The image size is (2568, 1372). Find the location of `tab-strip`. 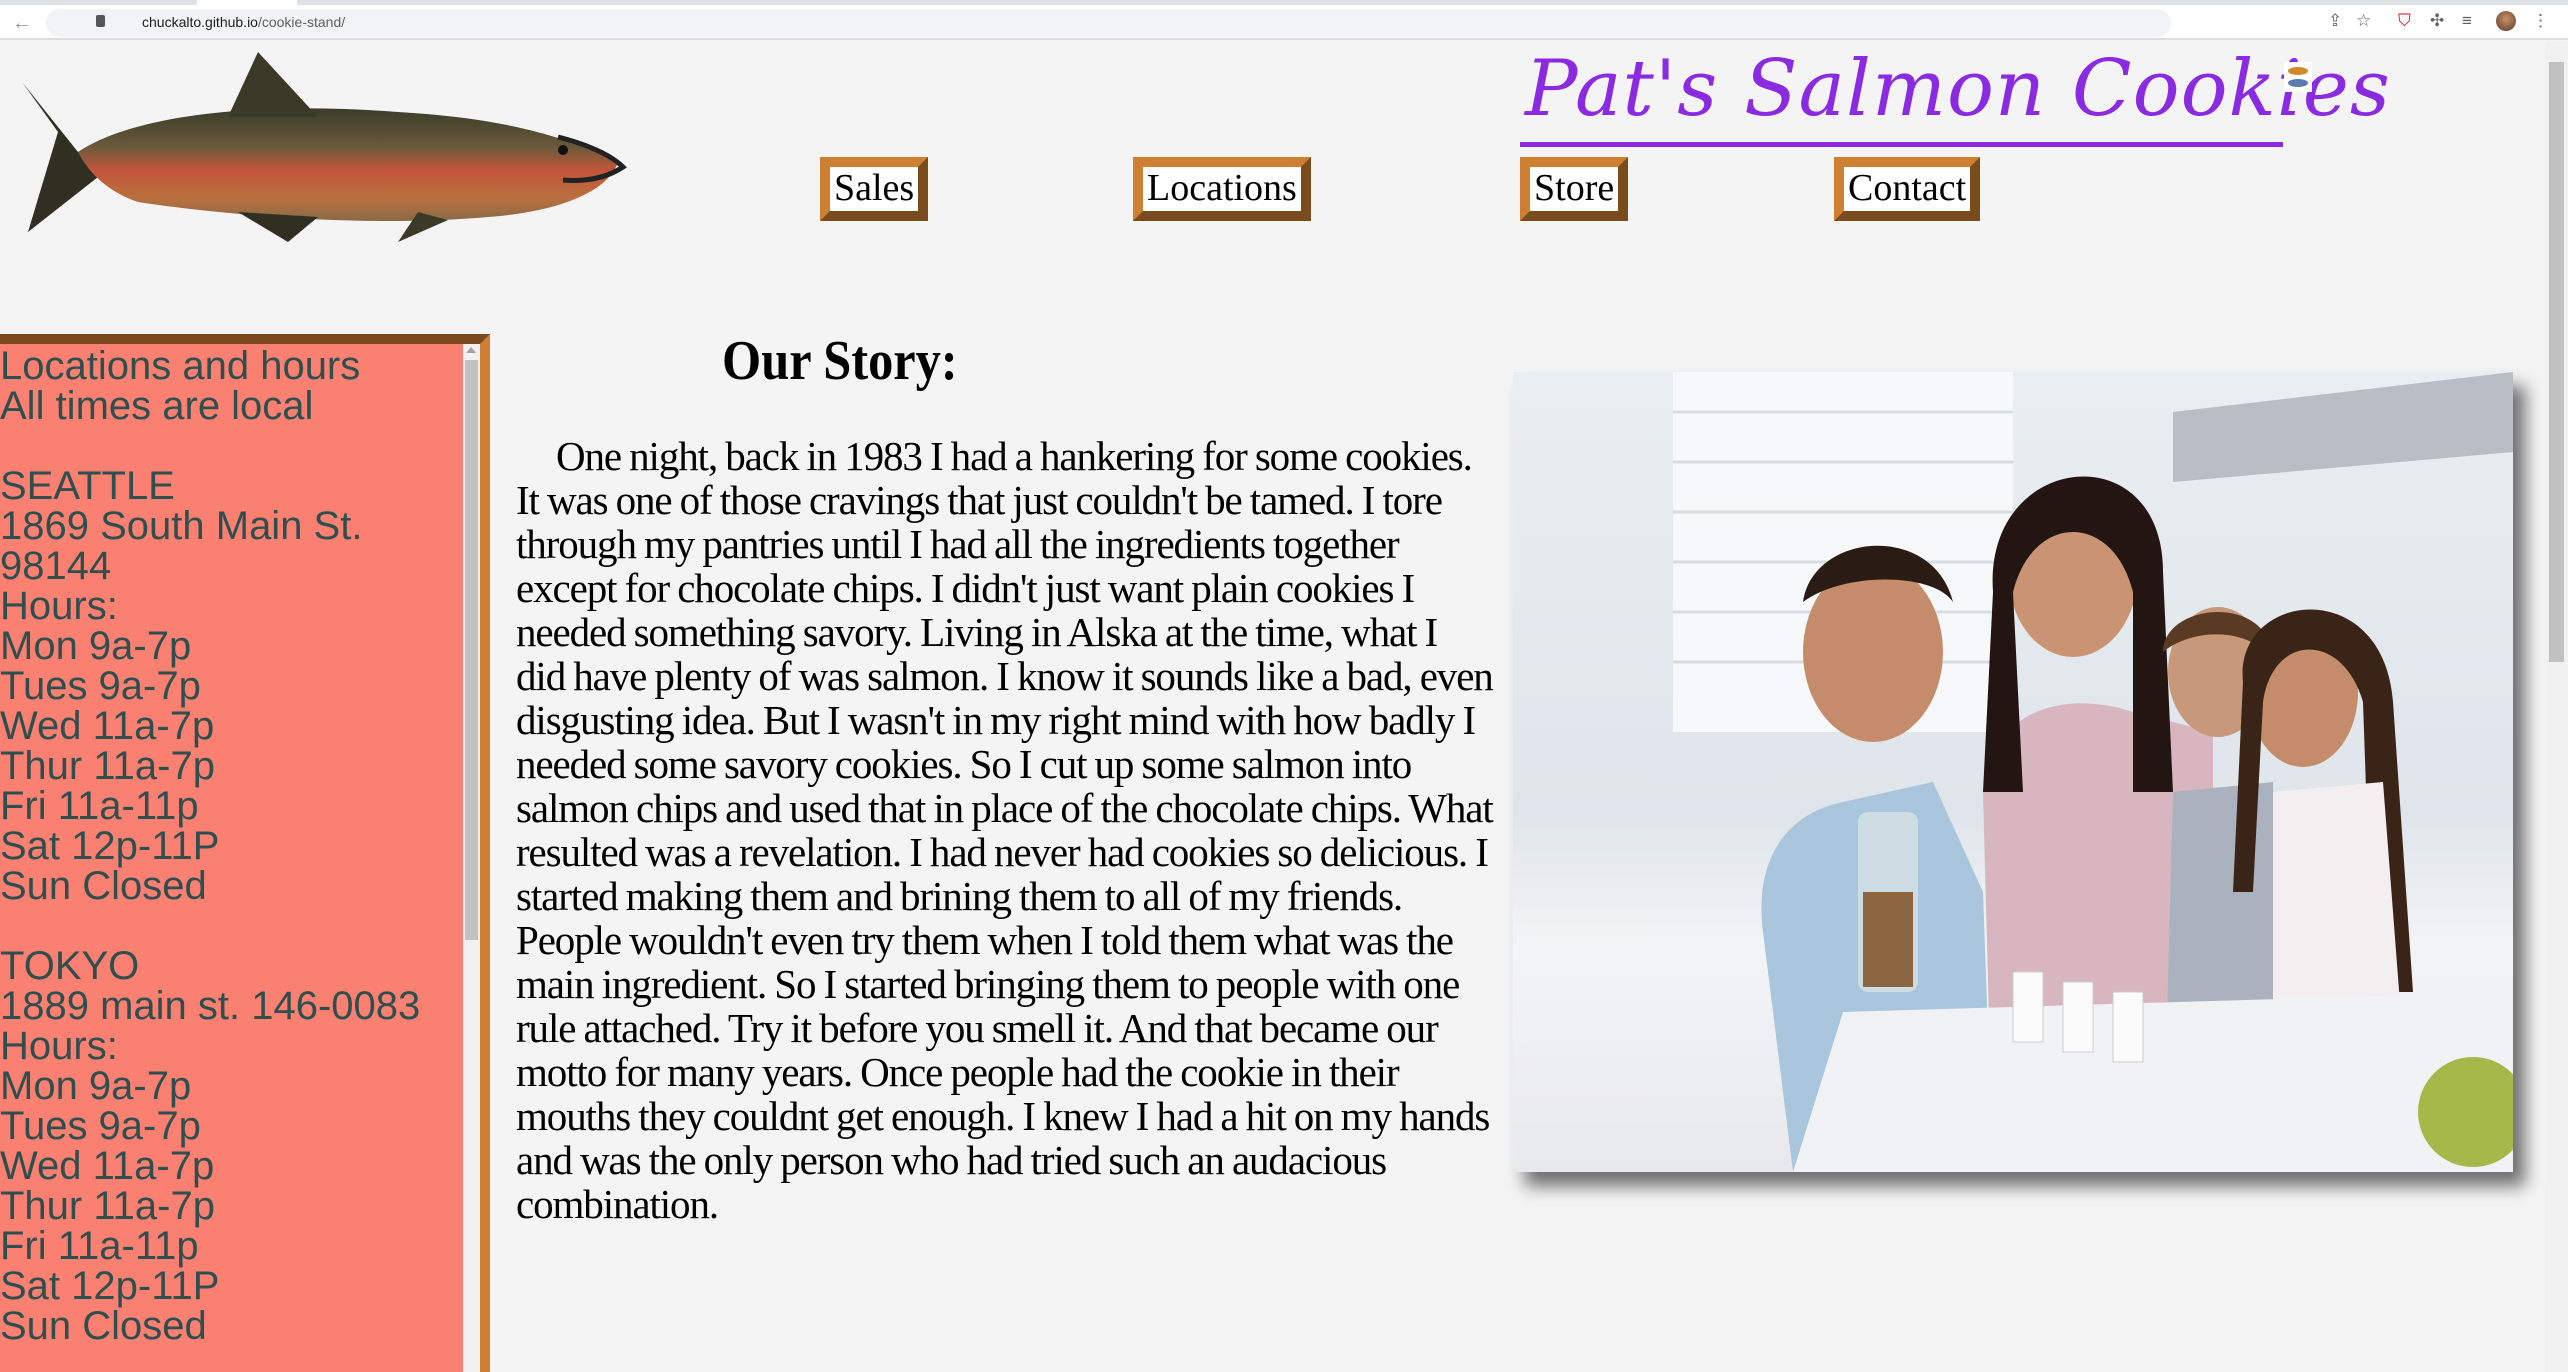

tab-strip is located at coordinates (1284, 2).